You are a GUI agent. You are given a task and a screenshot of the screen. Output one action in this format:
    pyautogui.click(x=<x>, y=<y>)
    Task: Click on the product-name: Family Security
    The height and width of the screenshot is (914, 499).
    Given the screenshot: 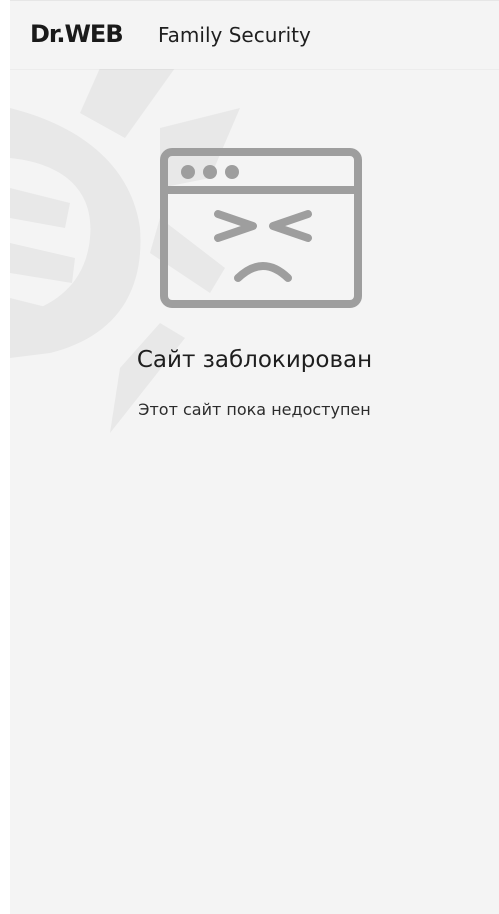 What is the action you would take?
    pyautogui.click(x=234, y=35)
    